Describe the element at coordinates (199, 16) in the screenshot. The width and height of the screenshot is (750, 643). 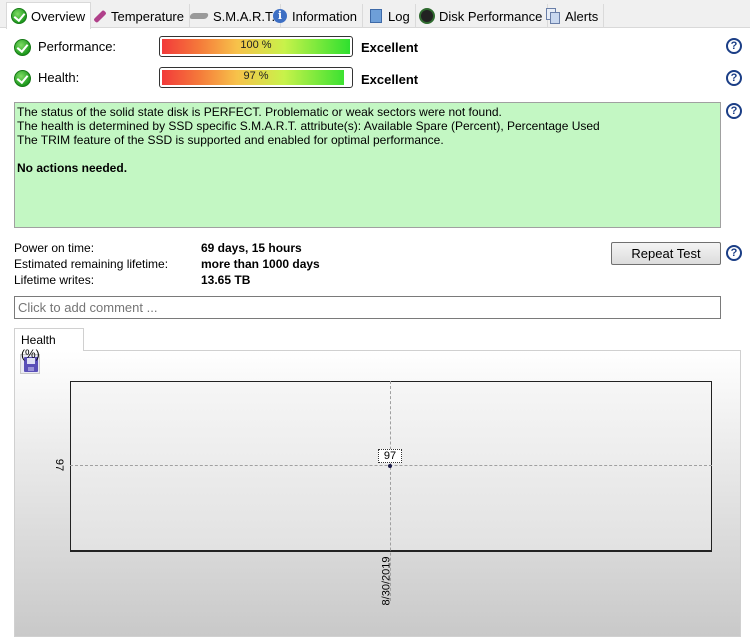
I see `disk-icon` at that location.